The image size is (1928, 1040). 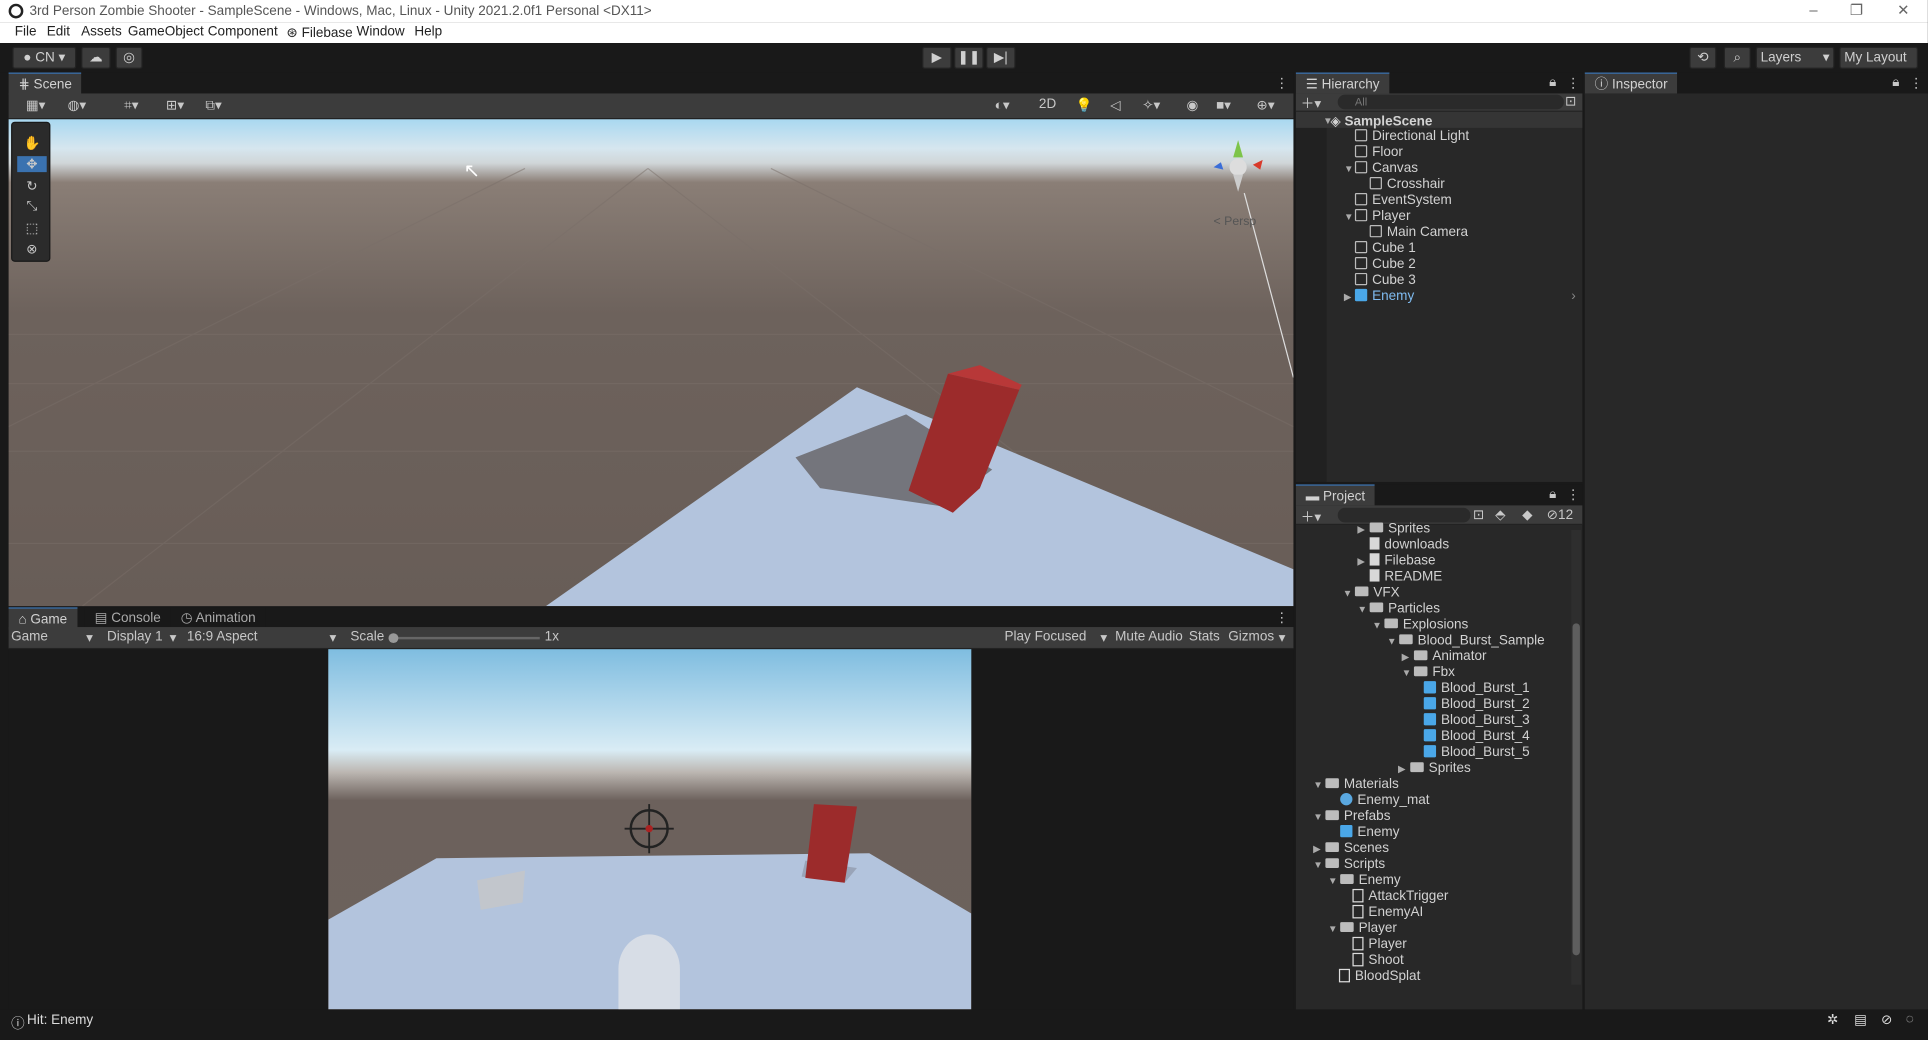 I want to click on mute-audio-button: Mute Audio, so click(x=1149, y=637).